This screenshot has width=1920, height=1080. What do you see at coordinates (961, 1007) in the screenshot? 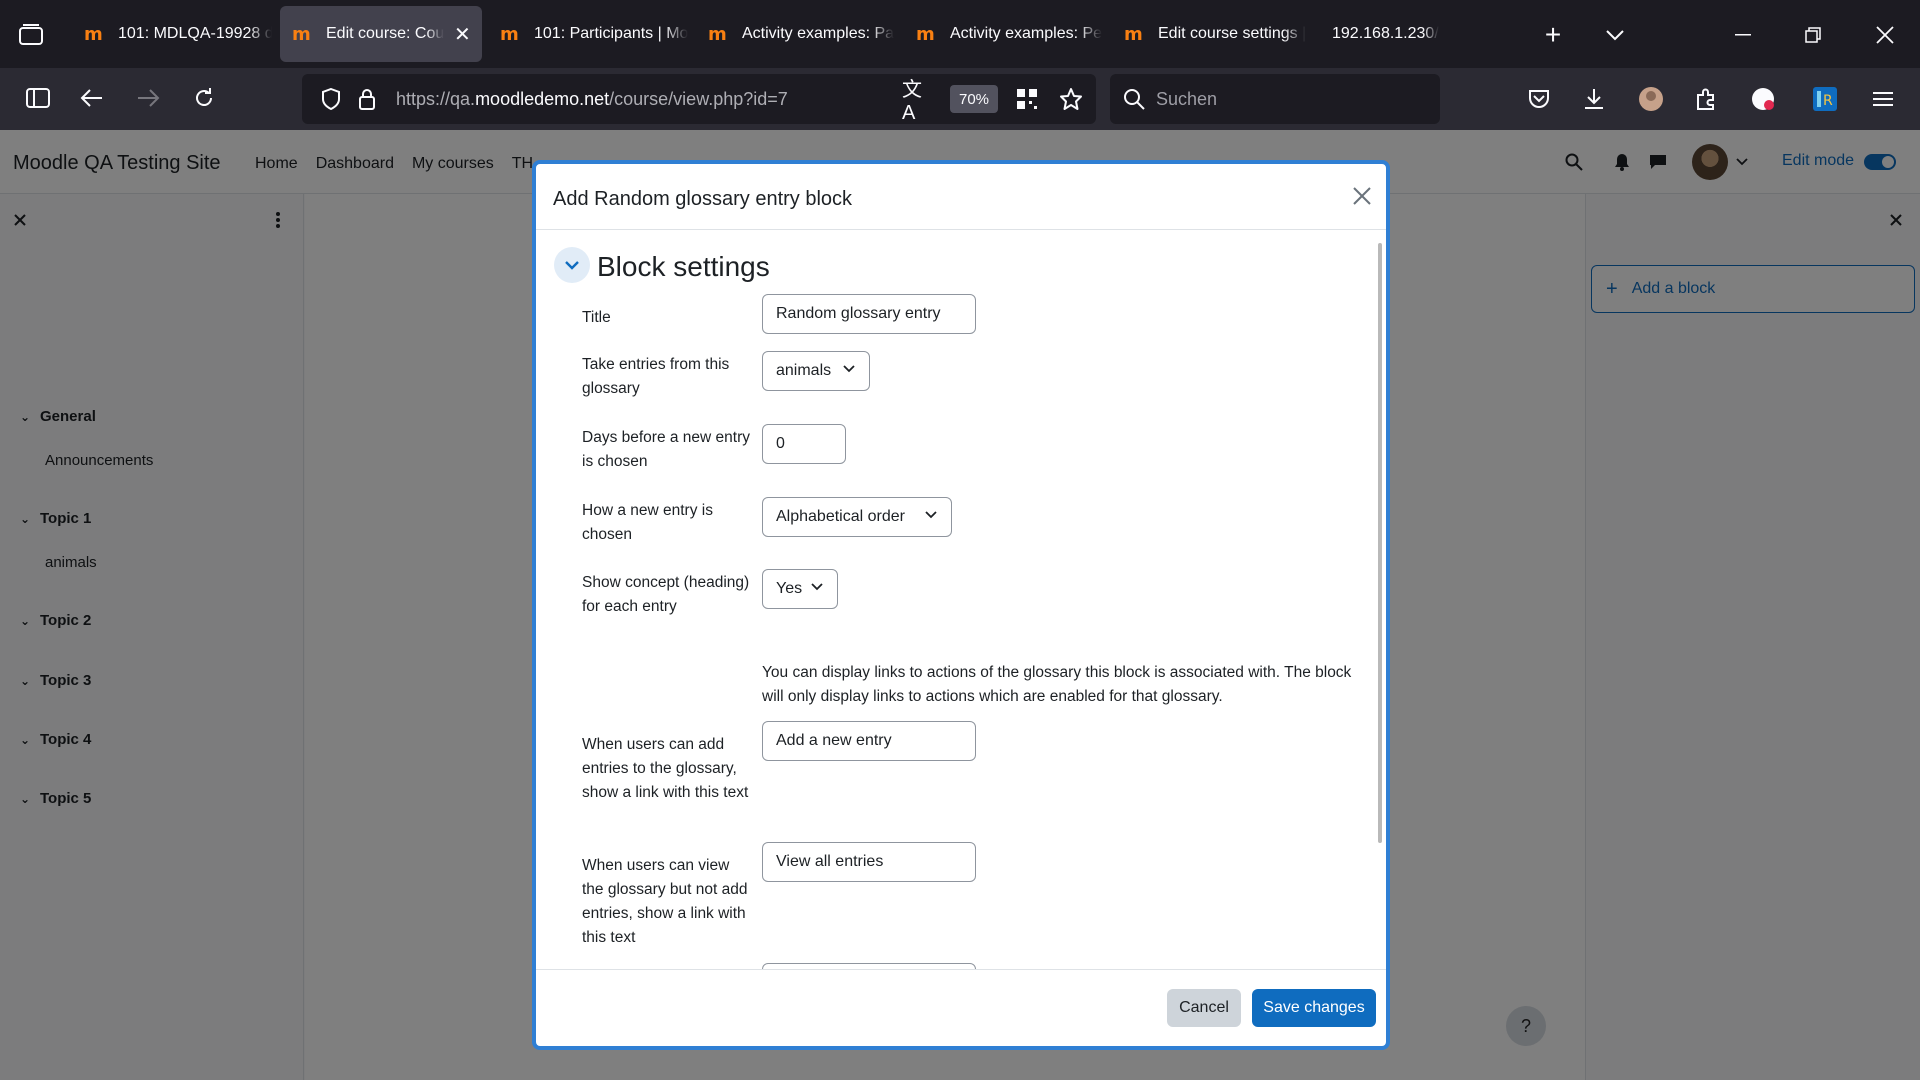
I see `modal-footer: Cancel Save changes` at bounding box center [961, 1007].